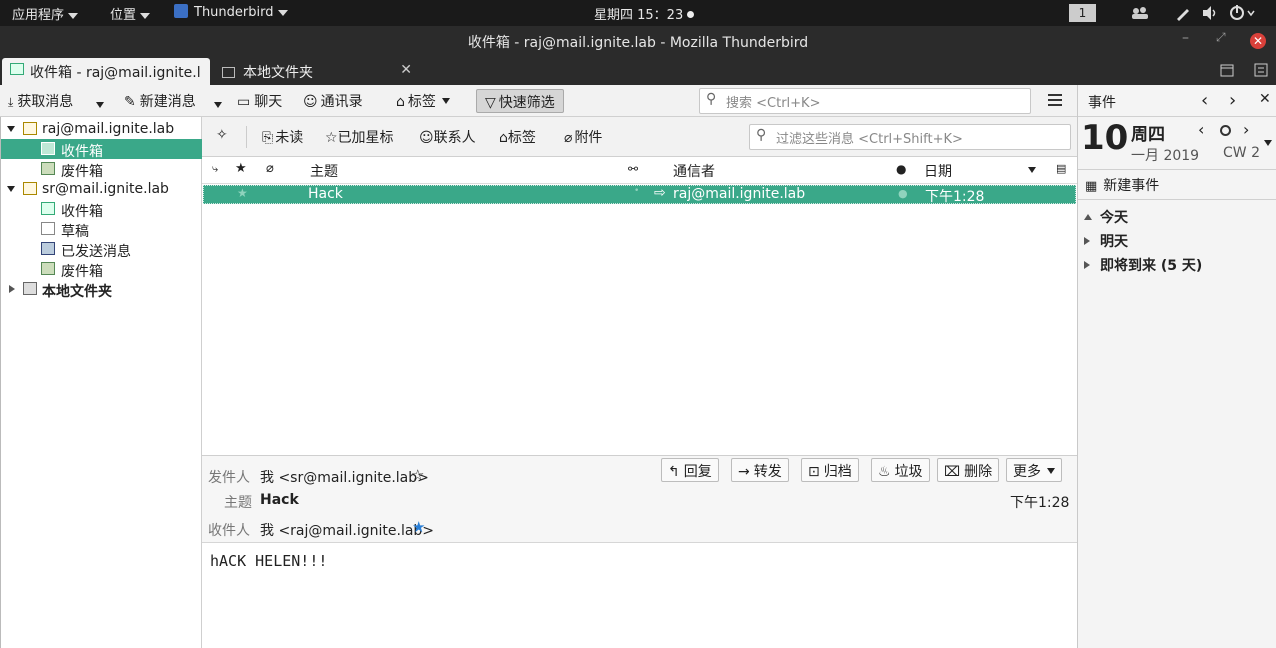  Describe the element at coordinates (1122, 185) in the screenshot. I see `new-event-button: ▦ 新建事件` at that location.